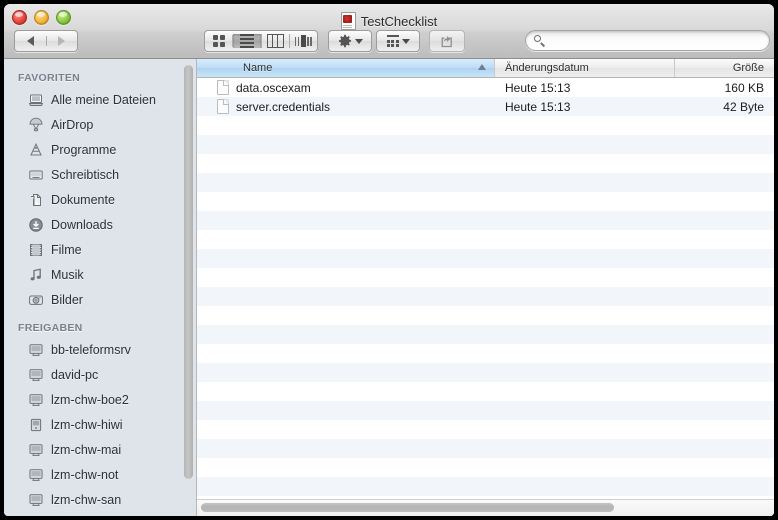  Describe the element at coordinates (100, 299) in the screenshot. I see `sidebar-item-pictures: Bilder` at that location.